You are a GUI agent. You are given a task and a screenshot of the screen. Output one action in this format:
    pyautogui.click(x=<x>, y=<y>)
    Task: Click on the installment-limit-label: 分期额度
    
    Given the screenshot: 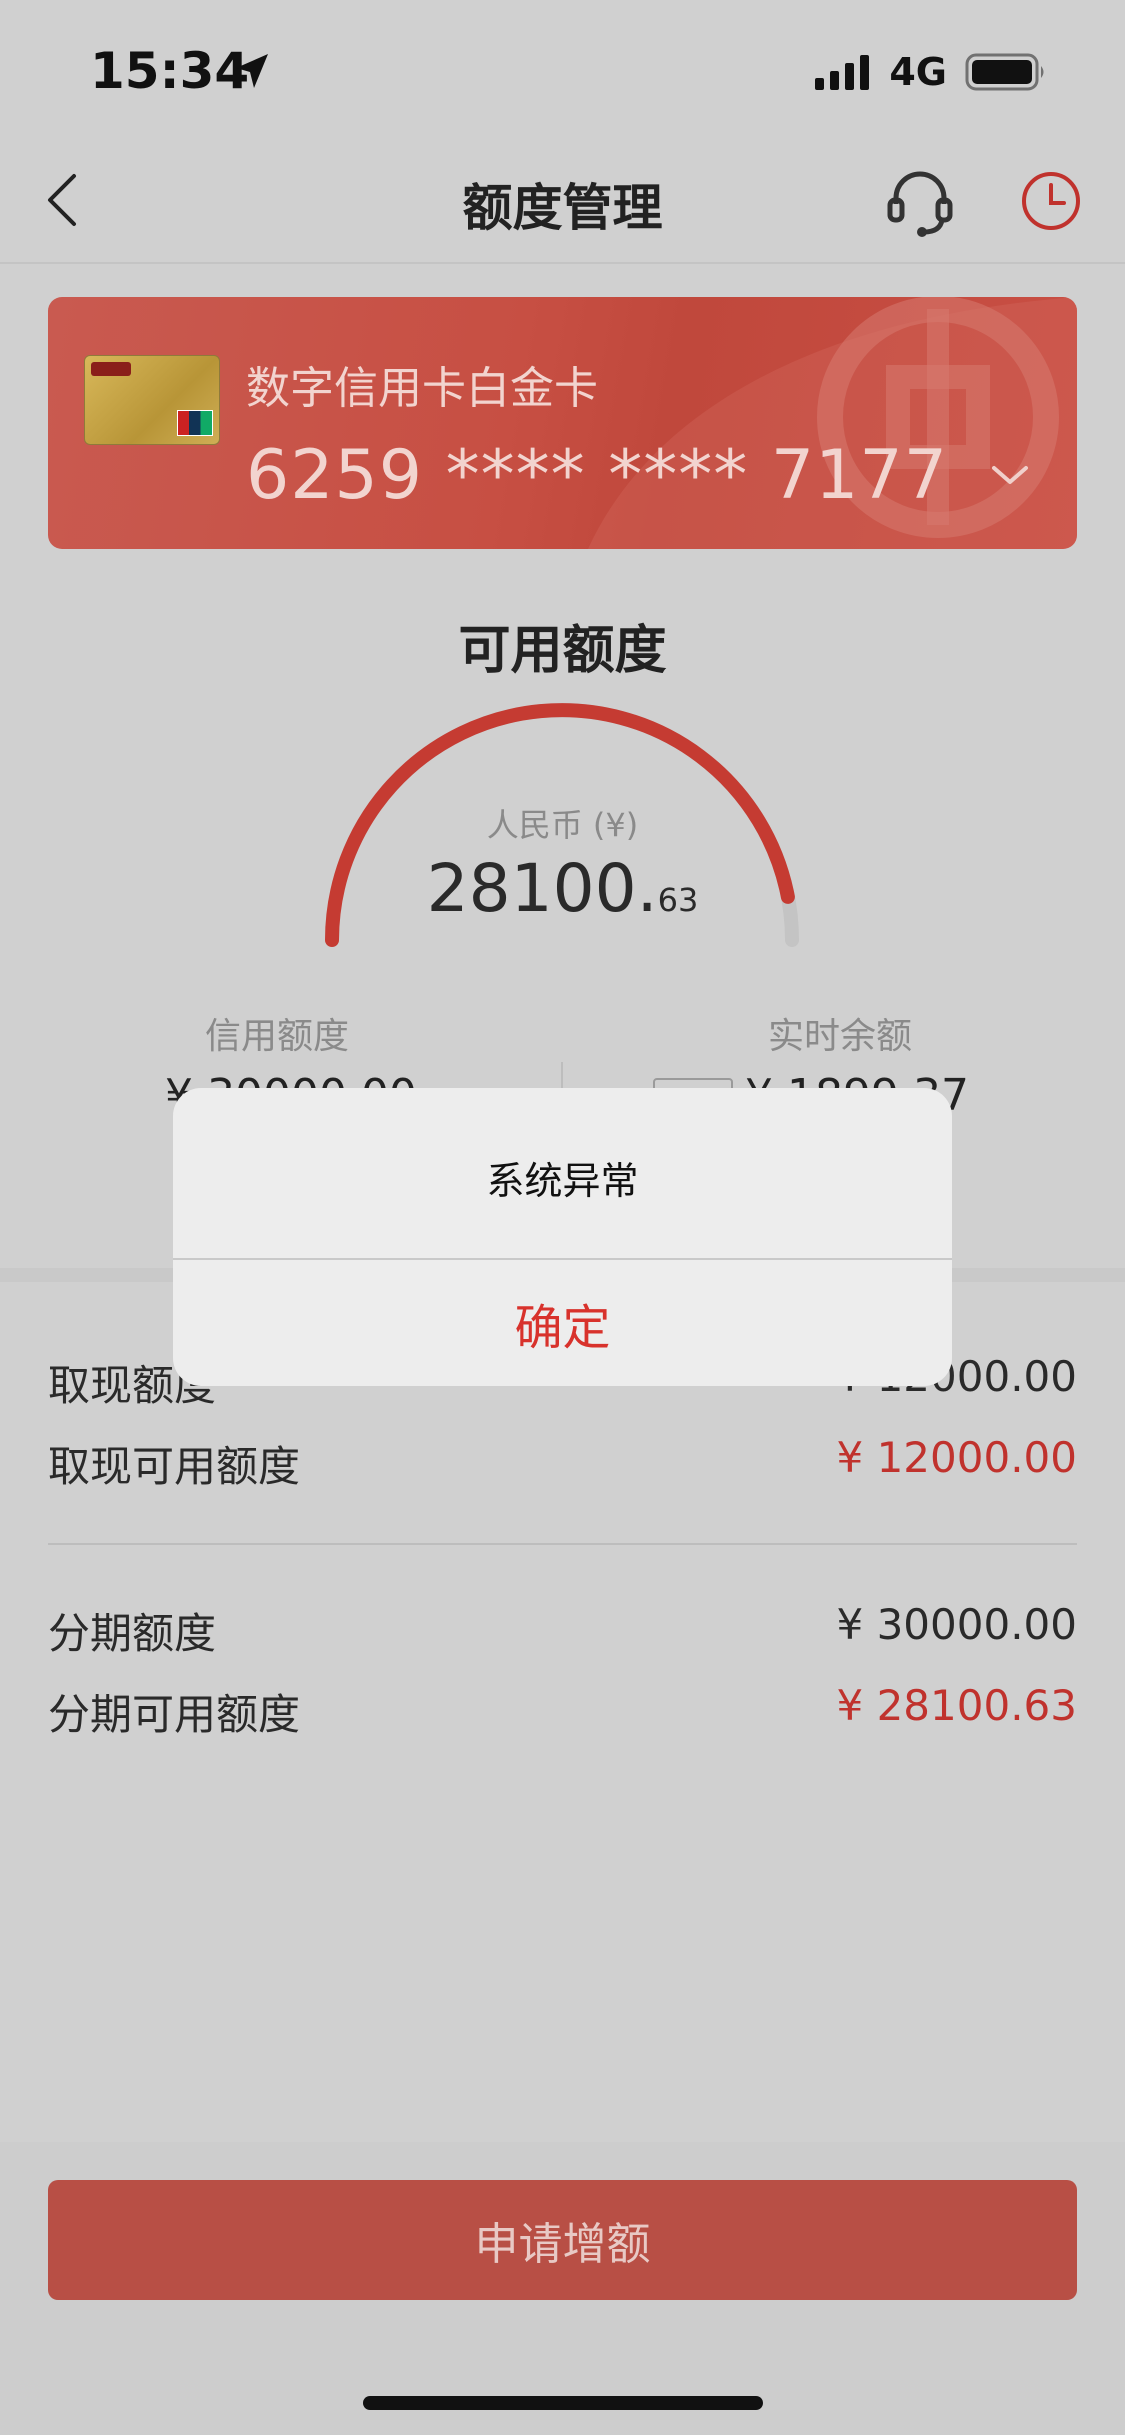 What is the action you would take?
    pyautogui.click(x=132, y=1633)
    